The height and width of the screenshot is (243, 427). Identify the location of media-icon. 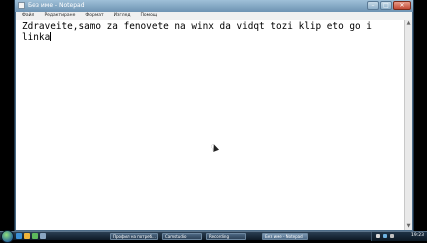
(35, 236).